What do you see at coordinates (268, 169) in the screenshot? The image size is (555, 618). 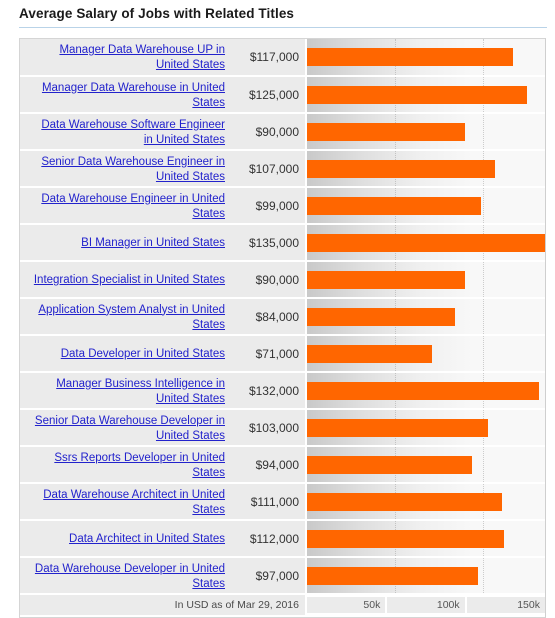 I see `salary-value: $107,000` at bounding box center [268, 169].